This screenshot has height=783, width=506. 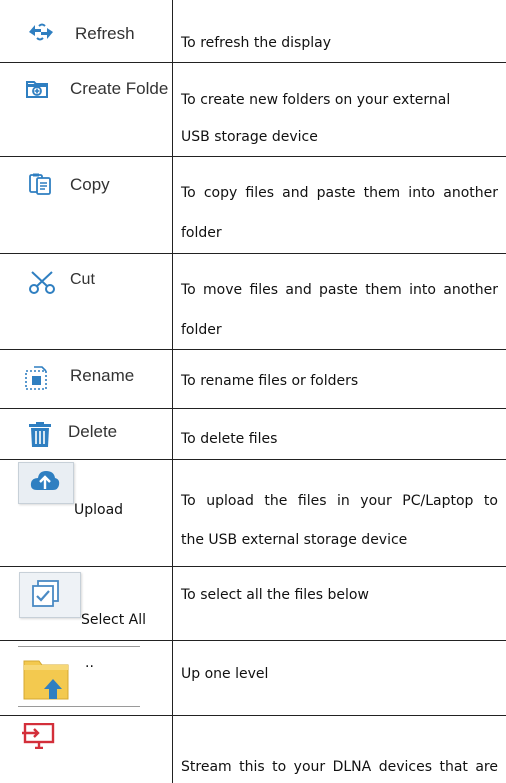 What do you see at coordinates (102, 375) in the screenshot?
I see `rename-button-label: Rename` at bounding box center [102, 375].